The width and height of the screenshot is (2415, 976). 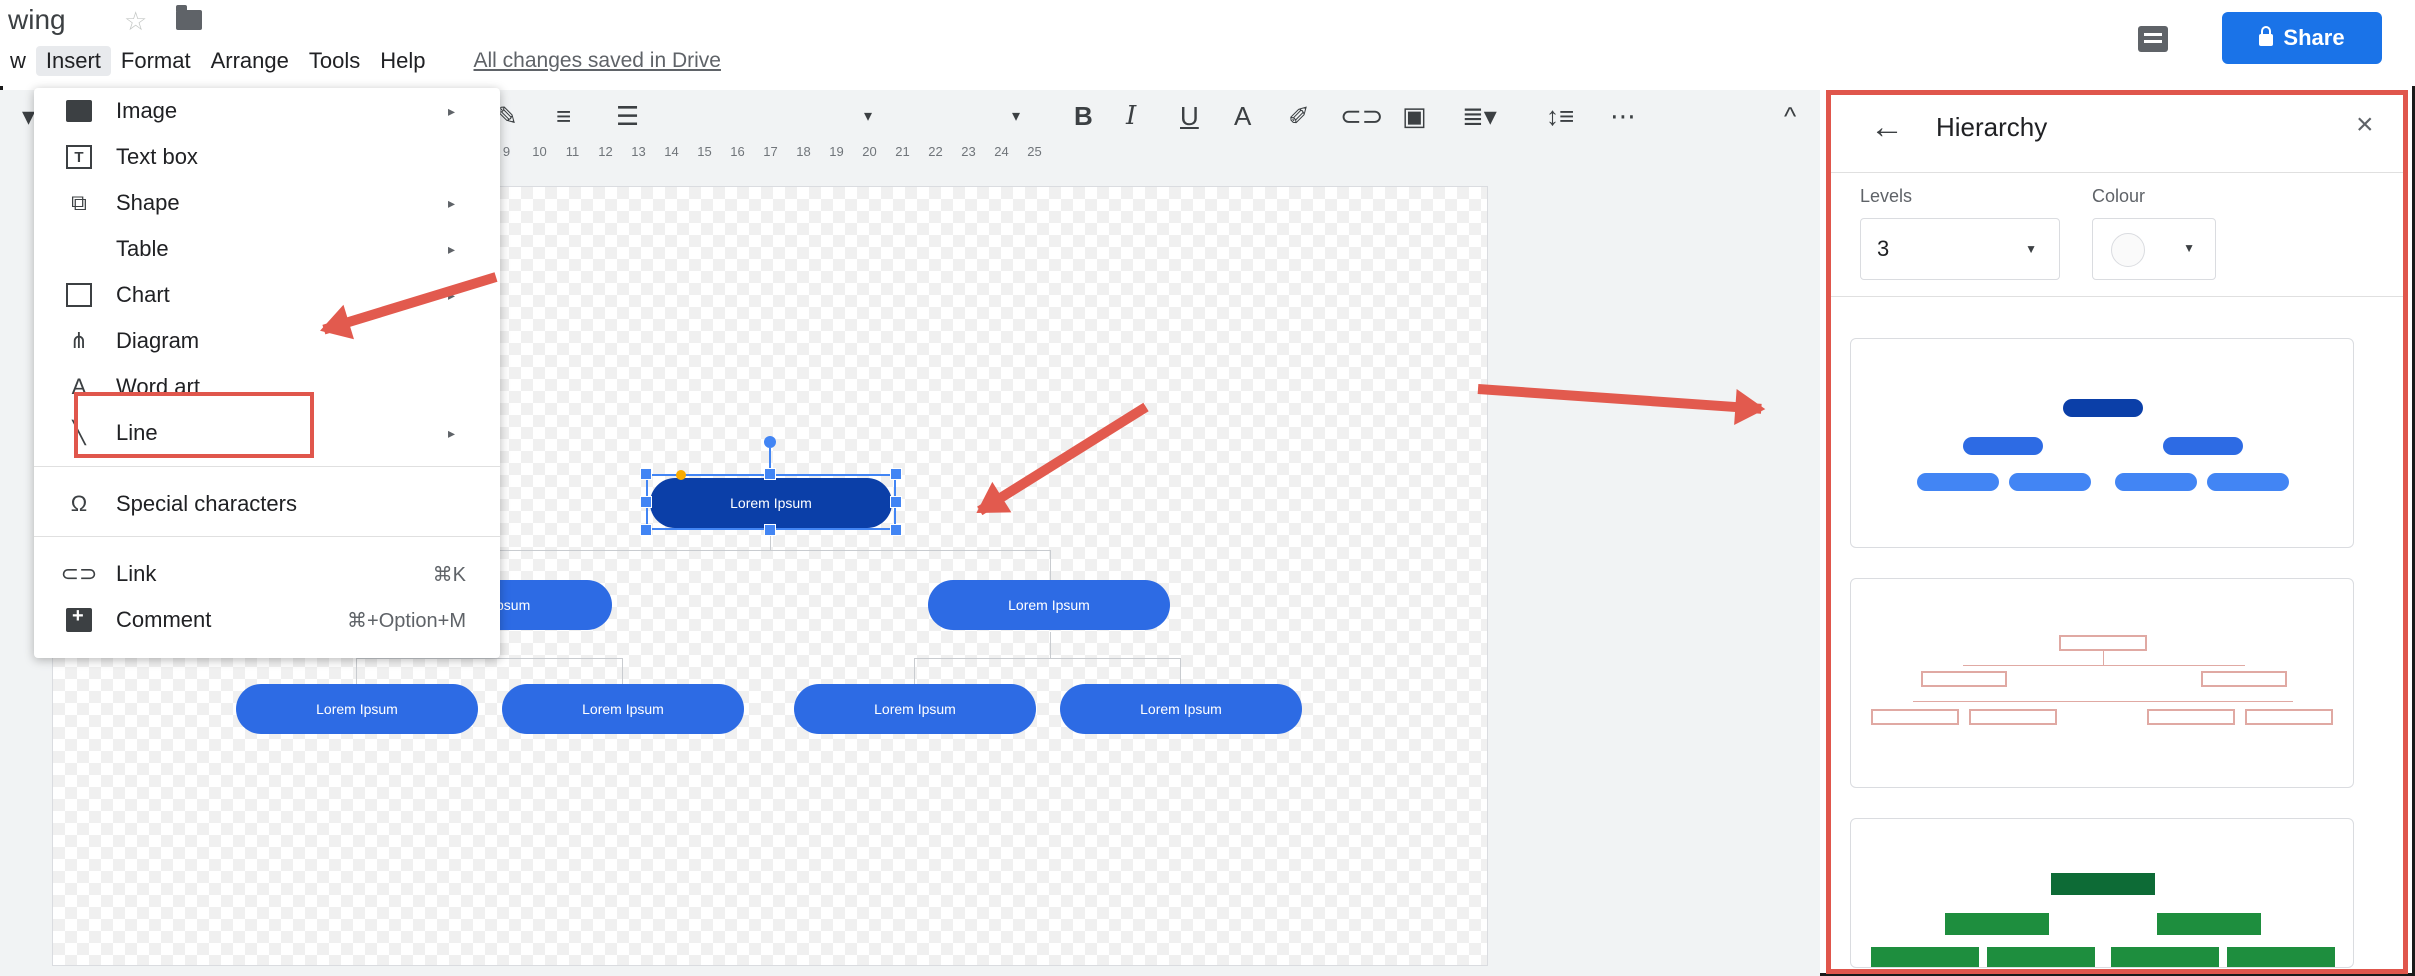 What do you see at coordinates (935, 151) in the screenshot?
I see `ruler-tick: 22` at bounding box center [935, 151].